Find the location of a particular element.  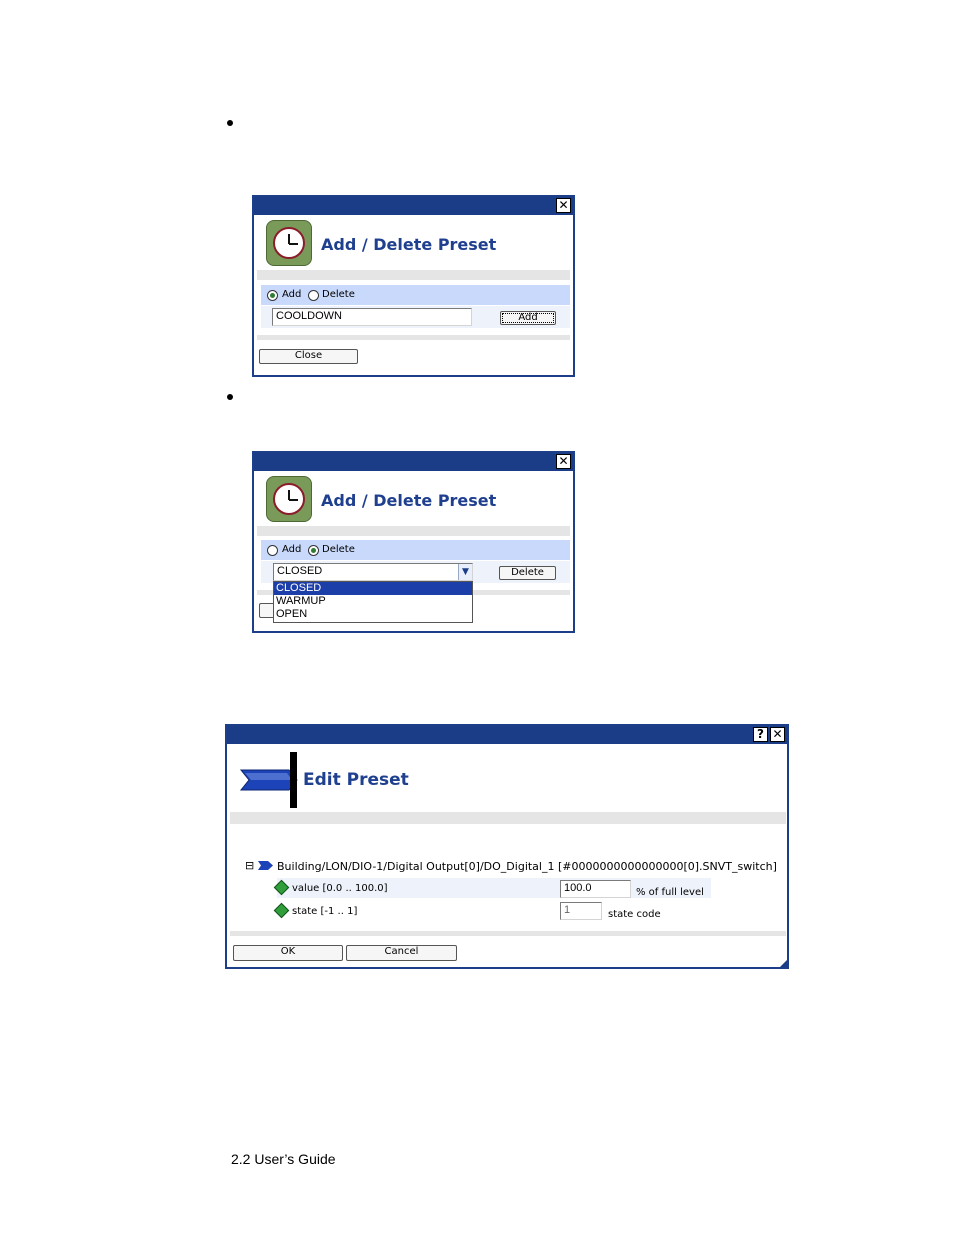

add-button: Add is located at coordinates (528, 318).